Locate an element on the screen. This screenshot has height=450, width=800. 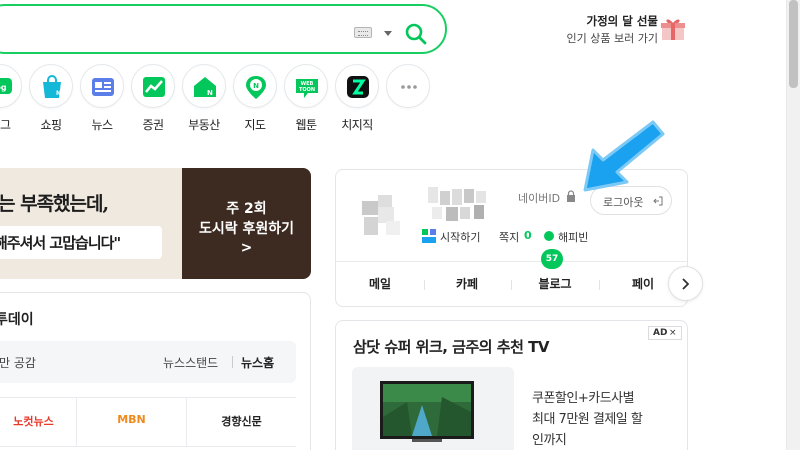
news-subscription-bar: 만 공감 뉴스스탠드 뉴스홈 is located at coordinates (148, 362).